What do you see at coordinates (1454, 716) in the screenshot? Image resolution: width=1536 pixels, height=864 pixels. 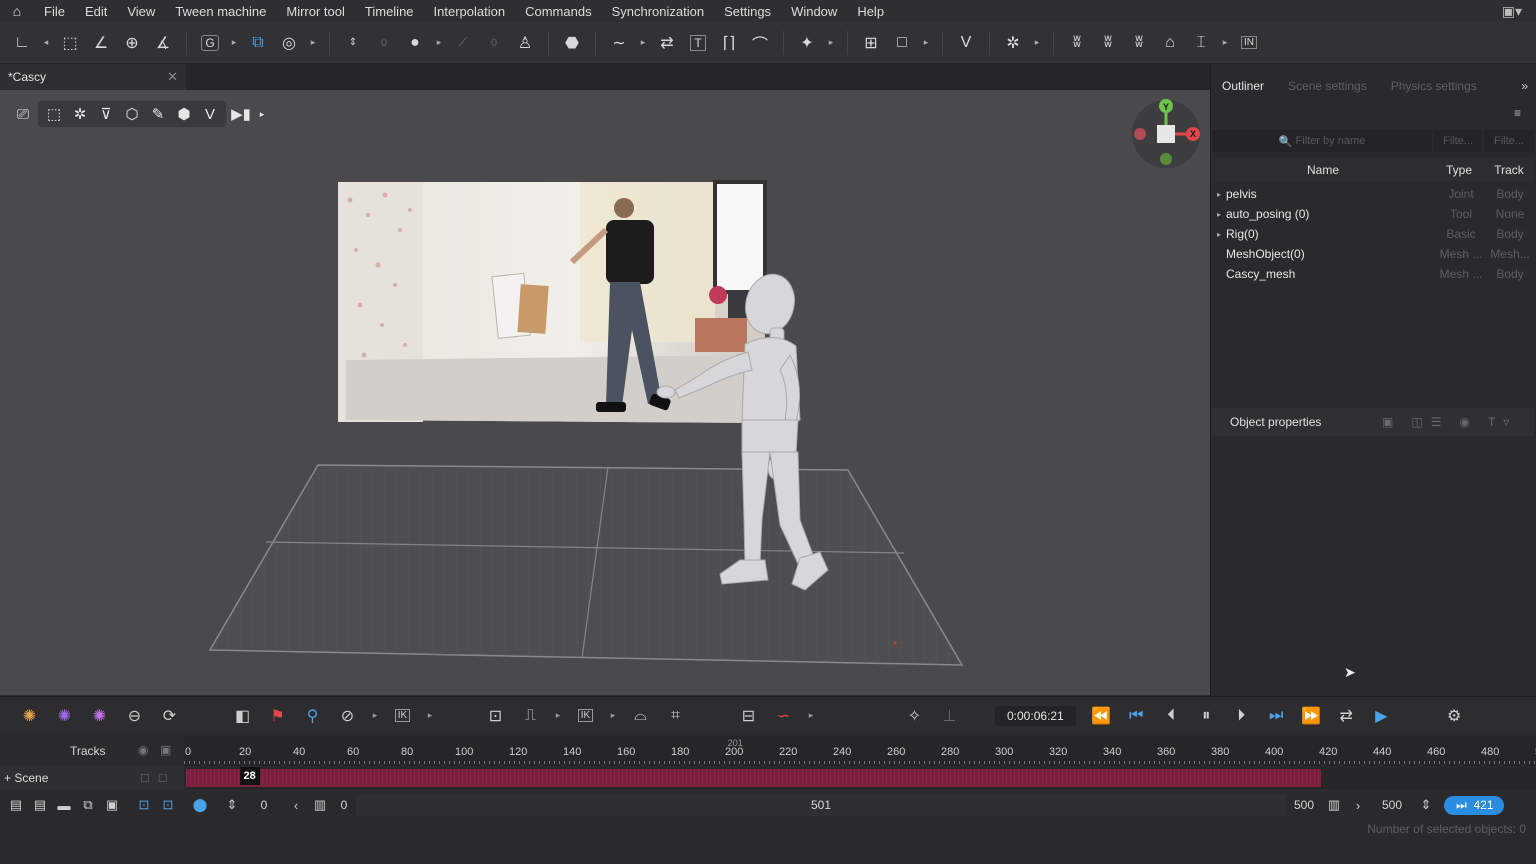 I see `timeline-settings-icon: ⚙` at bounding box center [1454, 716].